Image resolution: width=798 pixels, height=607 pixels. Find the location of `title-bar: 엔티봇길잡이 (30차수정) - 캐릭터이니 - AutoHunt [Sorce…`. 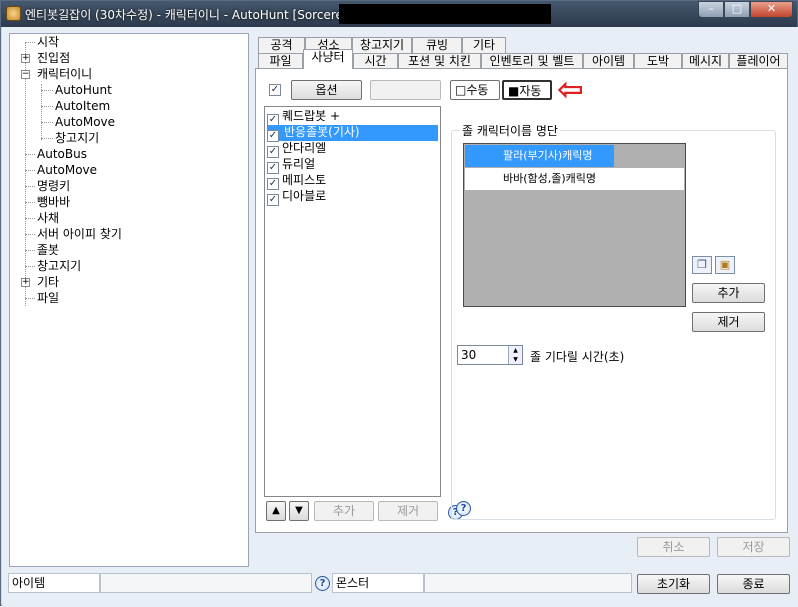

title-bar: 엔티봇길잡이 (30차수정) - 캐릭터이니 - AutoHunt [Sorce… is located at coordinates (399, 14).